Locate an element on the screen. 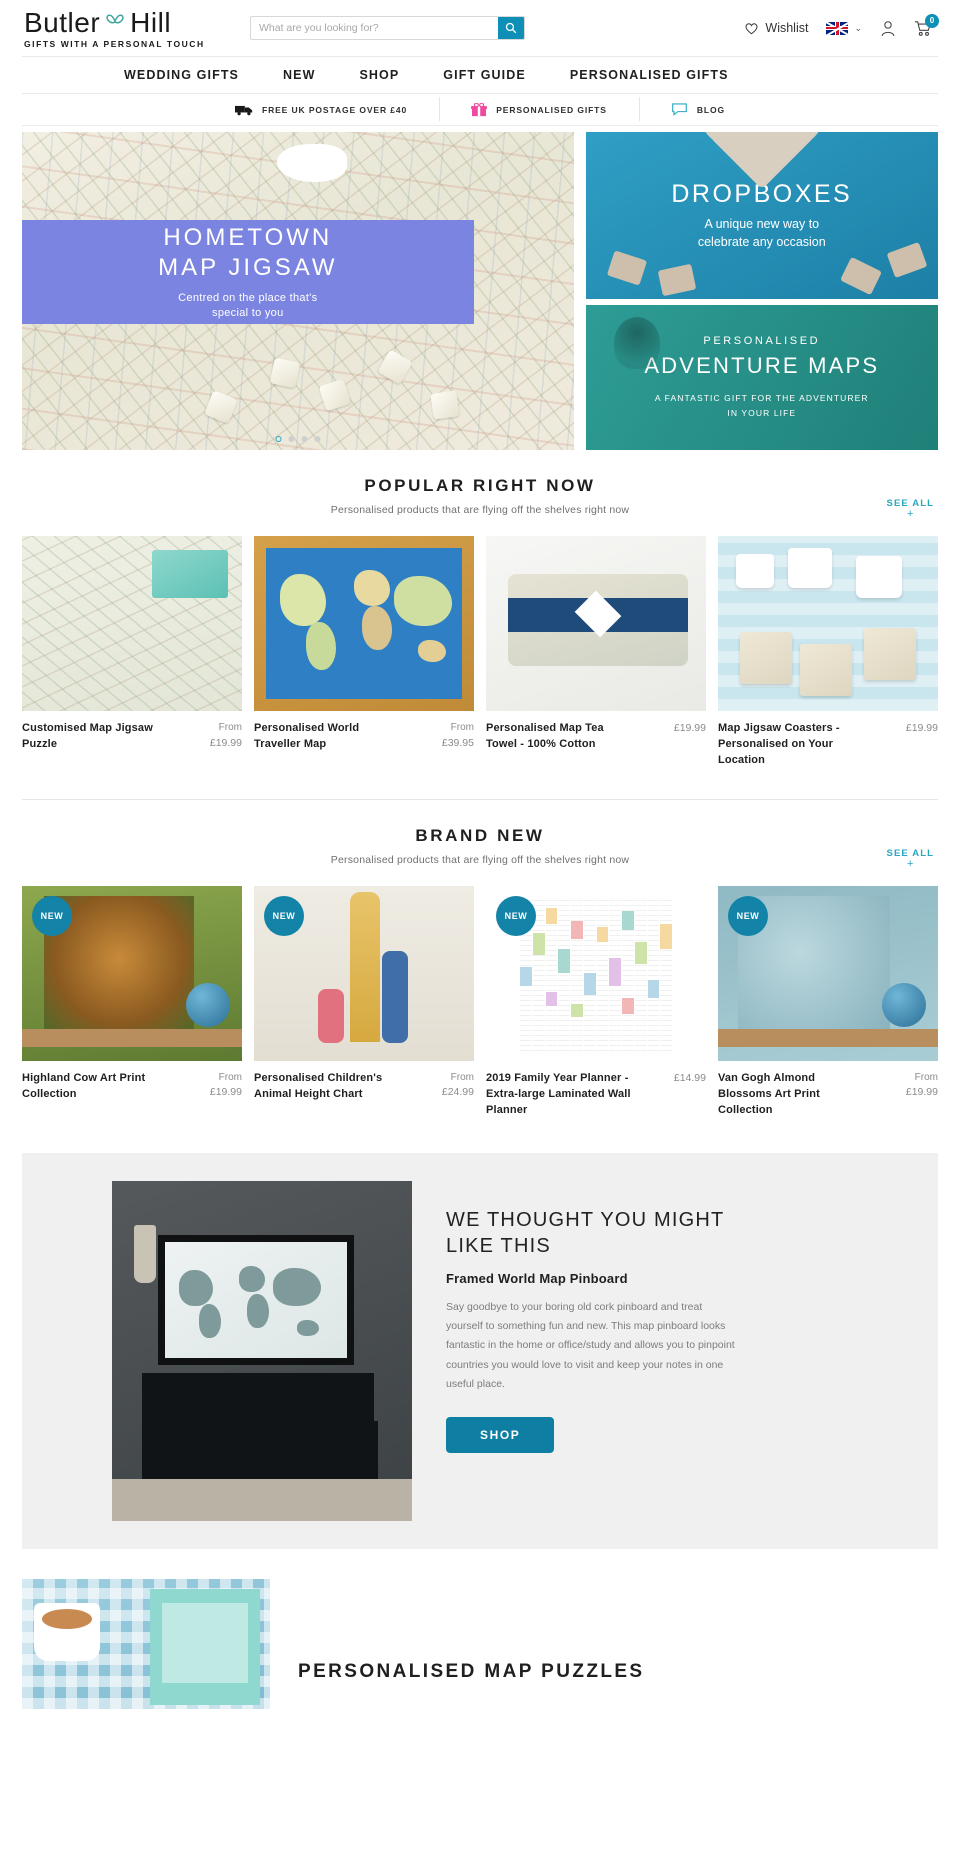  nav-item-new: NEW is located at coordinates (299, 75).